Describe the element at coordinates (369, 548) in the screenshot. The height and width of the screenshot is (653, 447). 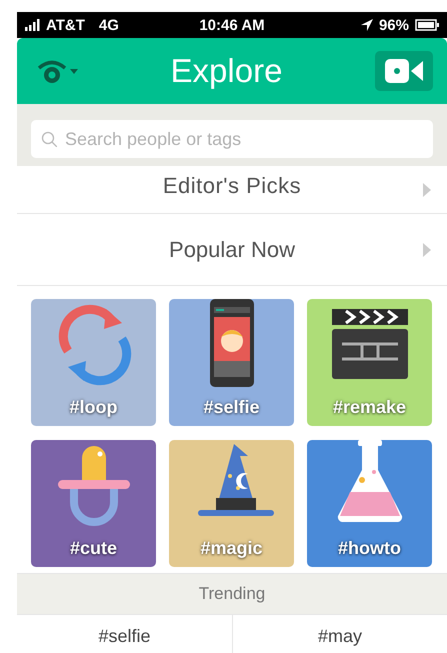
I see `tag-label: #howto` at that location.